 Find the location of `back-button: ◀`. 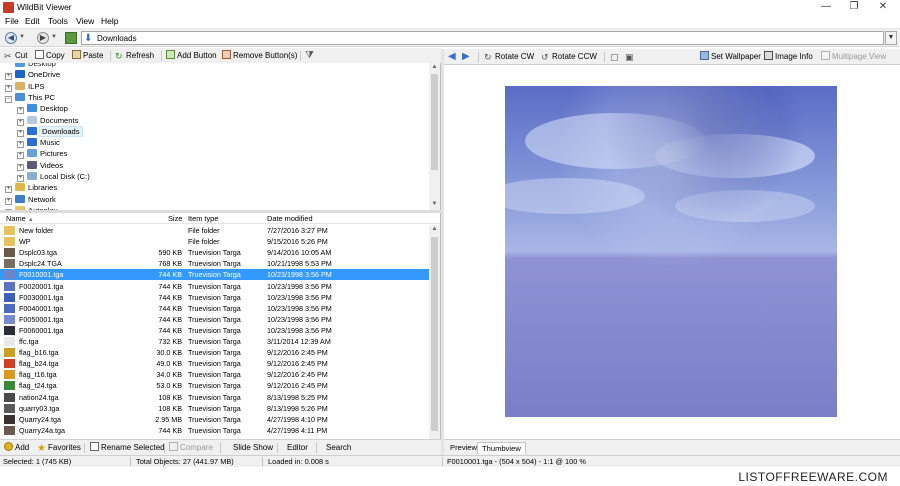

back-button: ◀ is located at coordinates (11, 38).